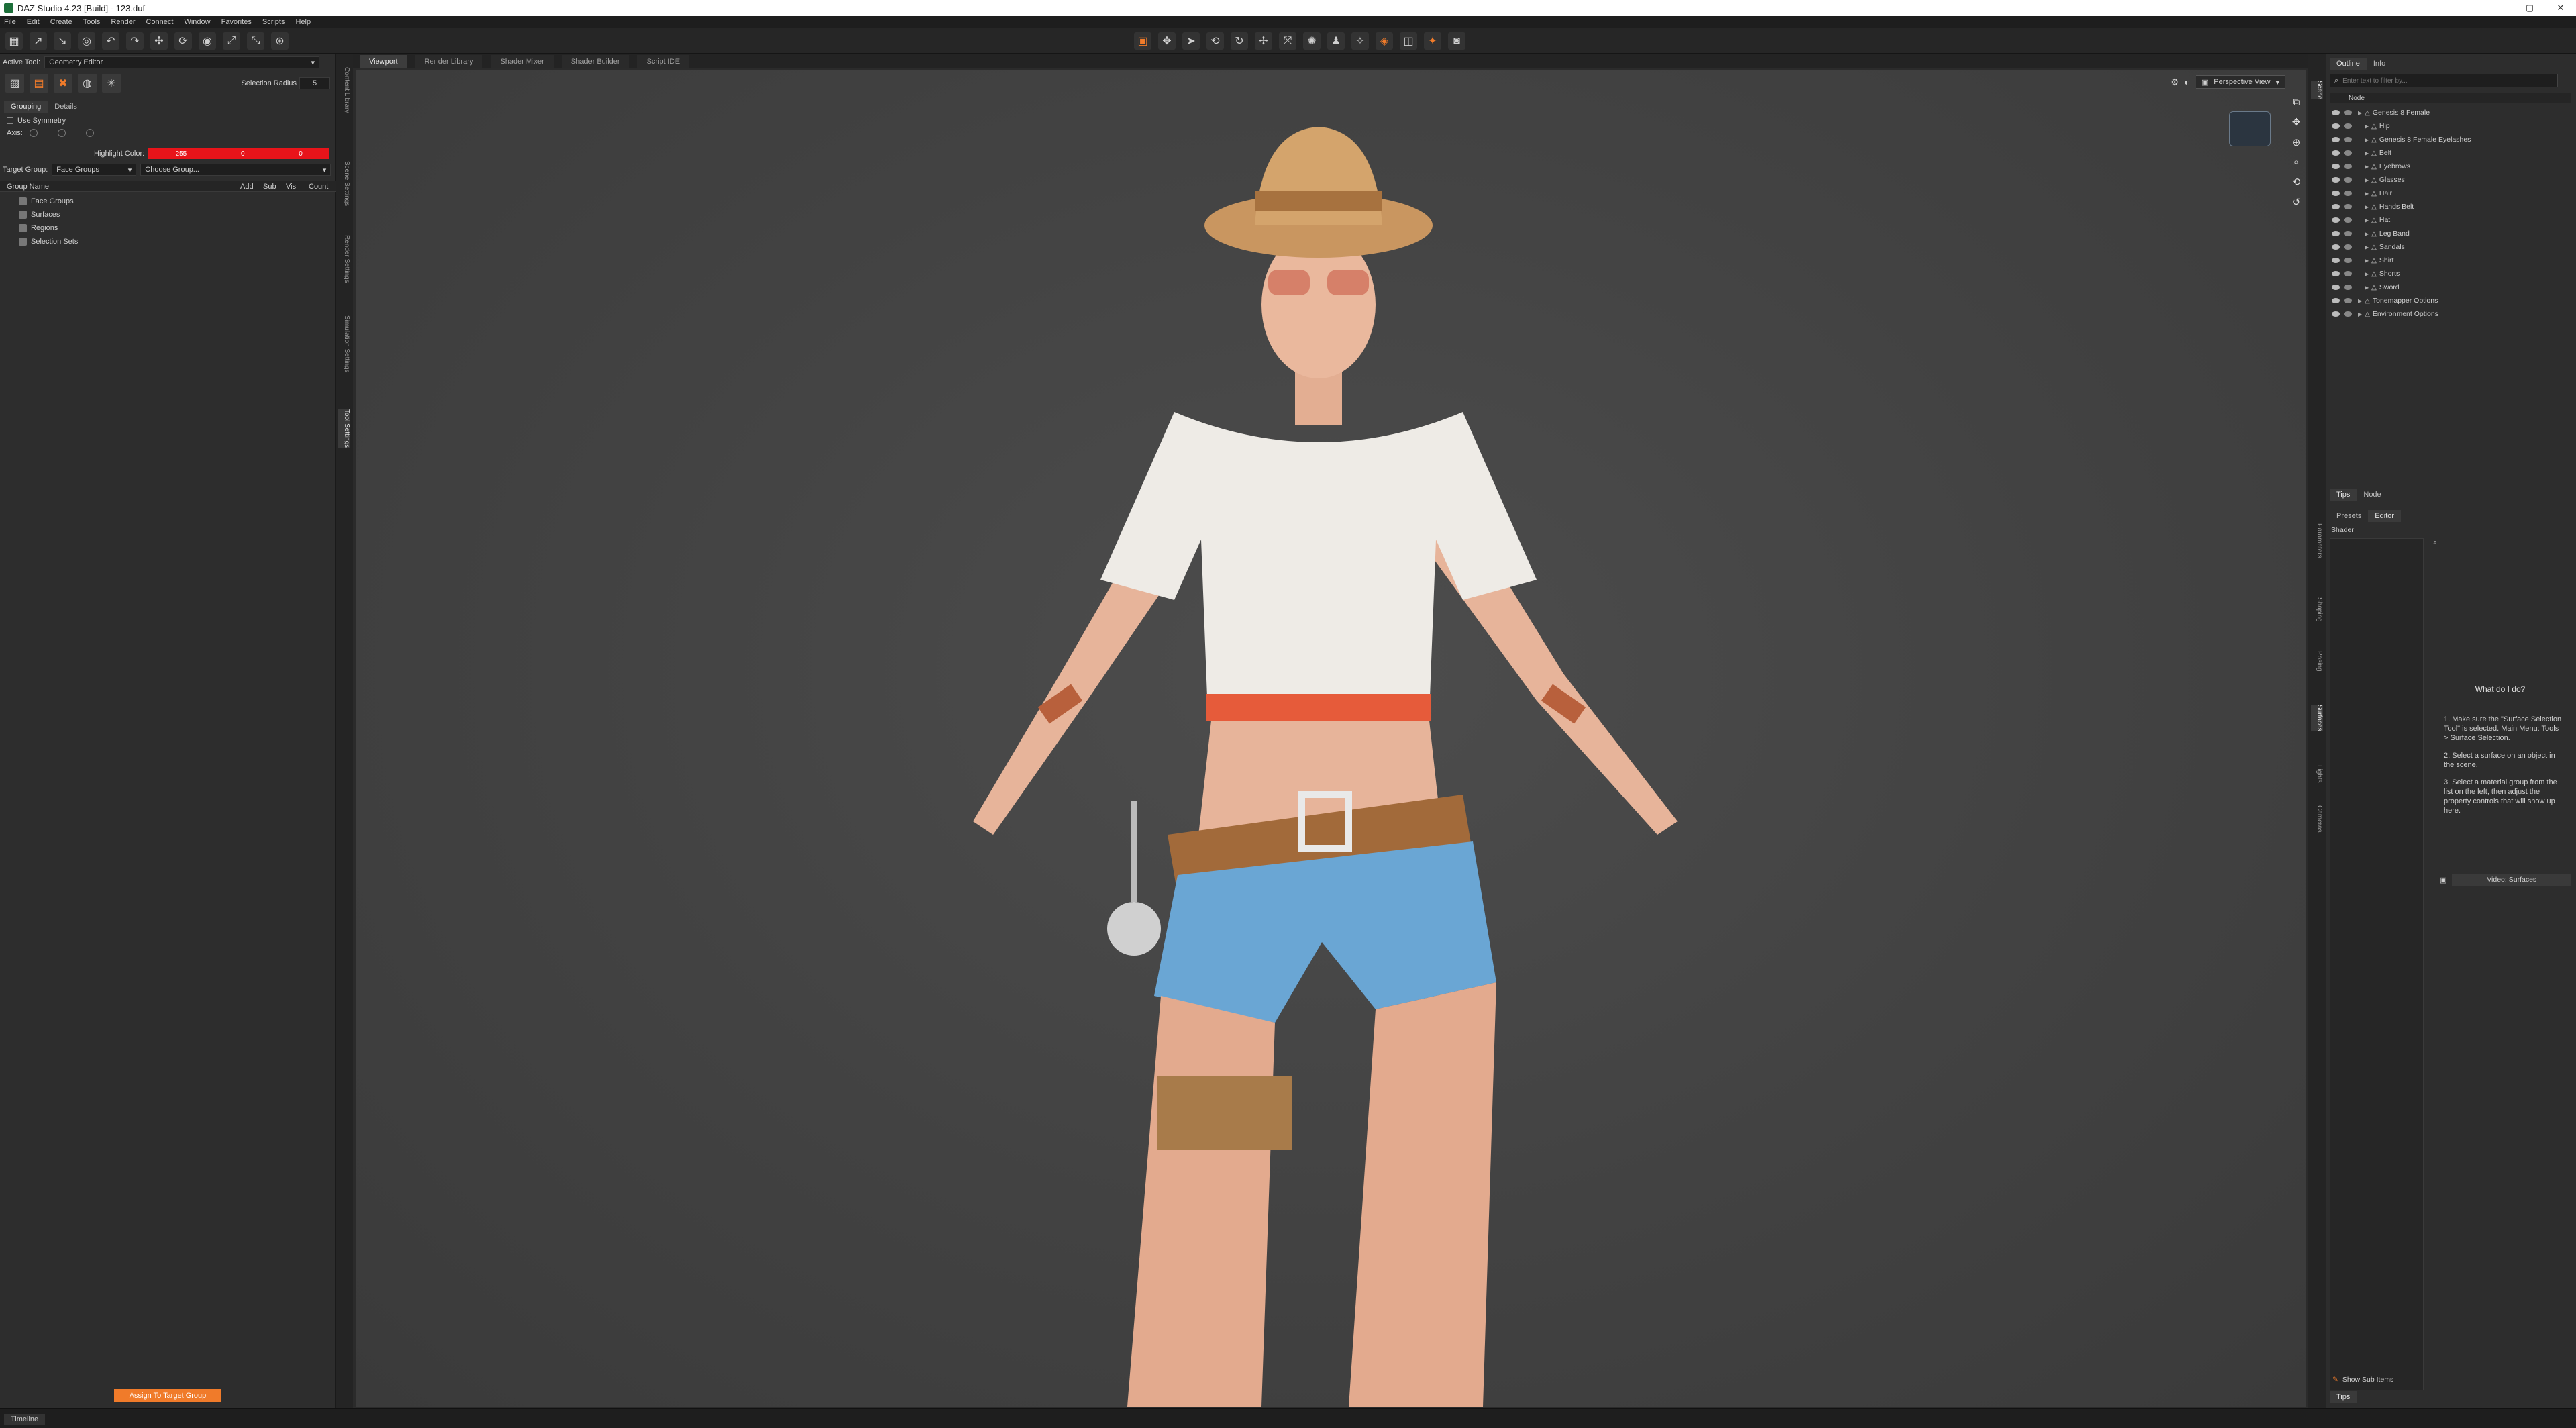 This screenshot has width=2576, height=1428. Describe the element at coordinates (94, 170) in the screenshot. I see `target-group-dropdown: Face Groups ▾` at that location.